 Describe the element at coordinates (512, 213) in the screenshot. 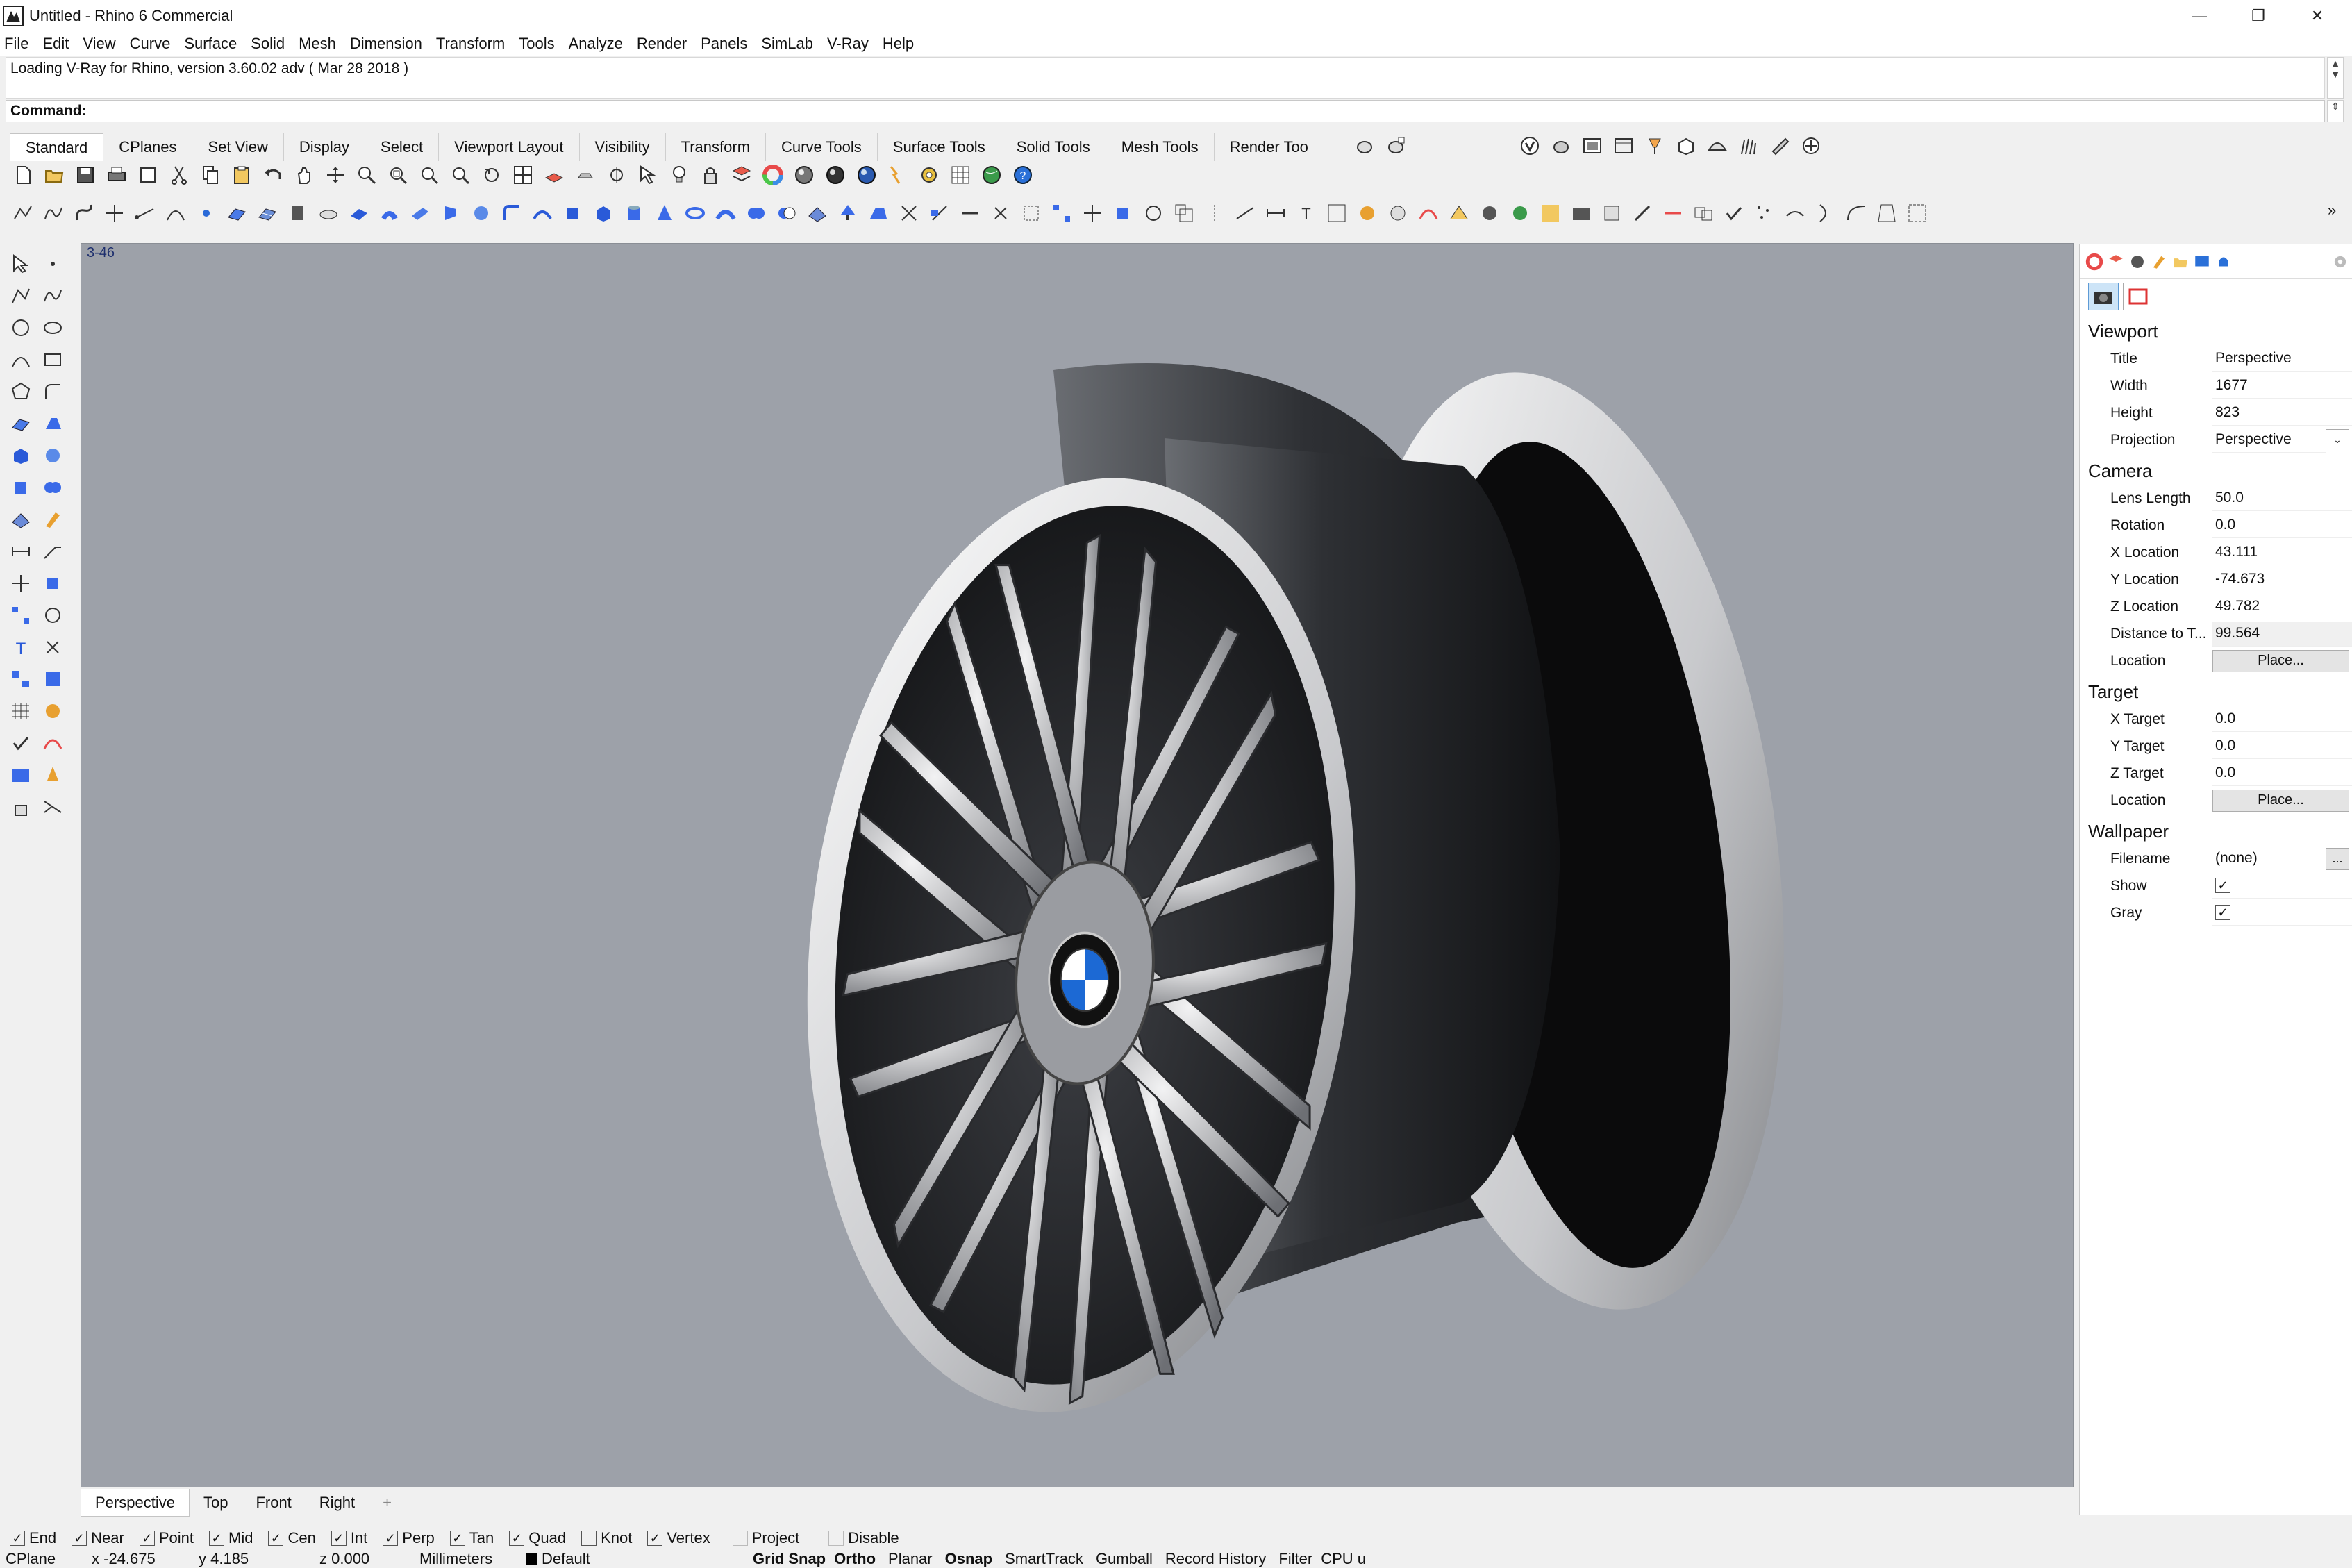

I see `fillet-icon` at that location.